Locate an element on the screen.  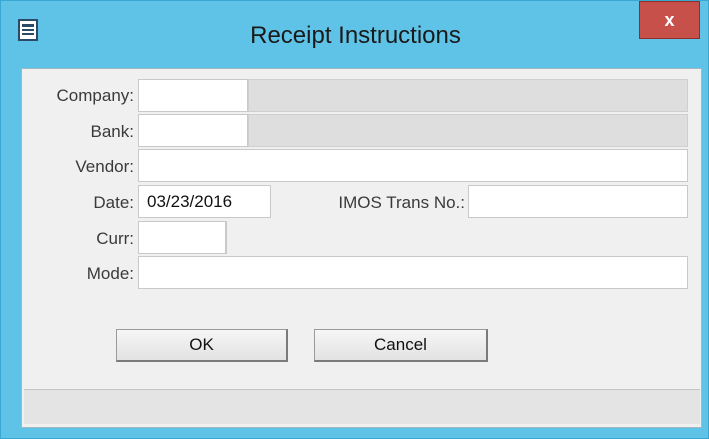
cancel-button: Cancel is located at coordinates (401, 345).